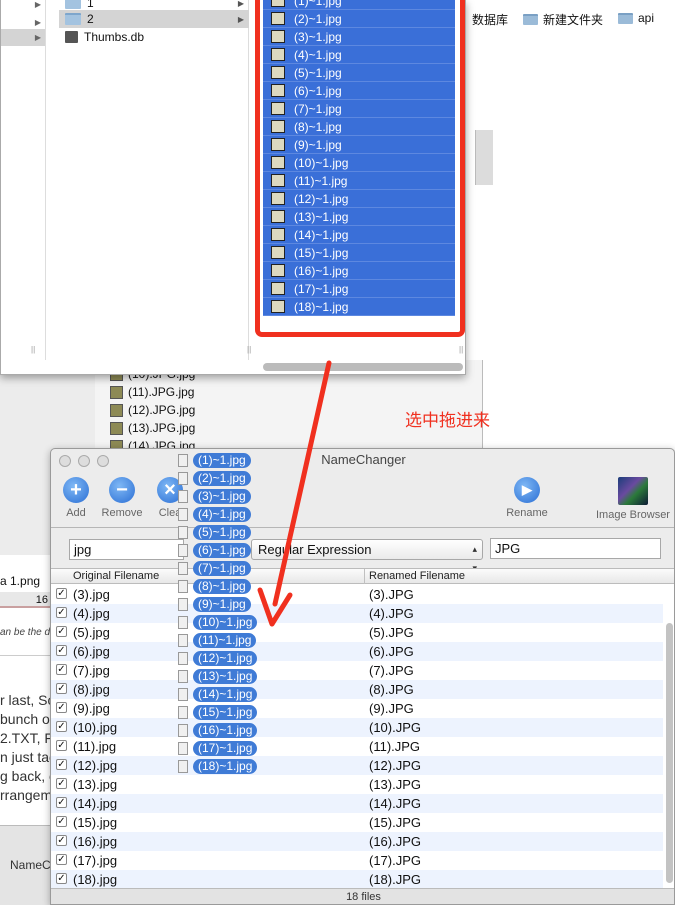  What do you see at coordinates (357, 594) in the screenshot?
I see `table-row: ✓ (3).jpg (3).JPG` at bounding box center [357, 594].